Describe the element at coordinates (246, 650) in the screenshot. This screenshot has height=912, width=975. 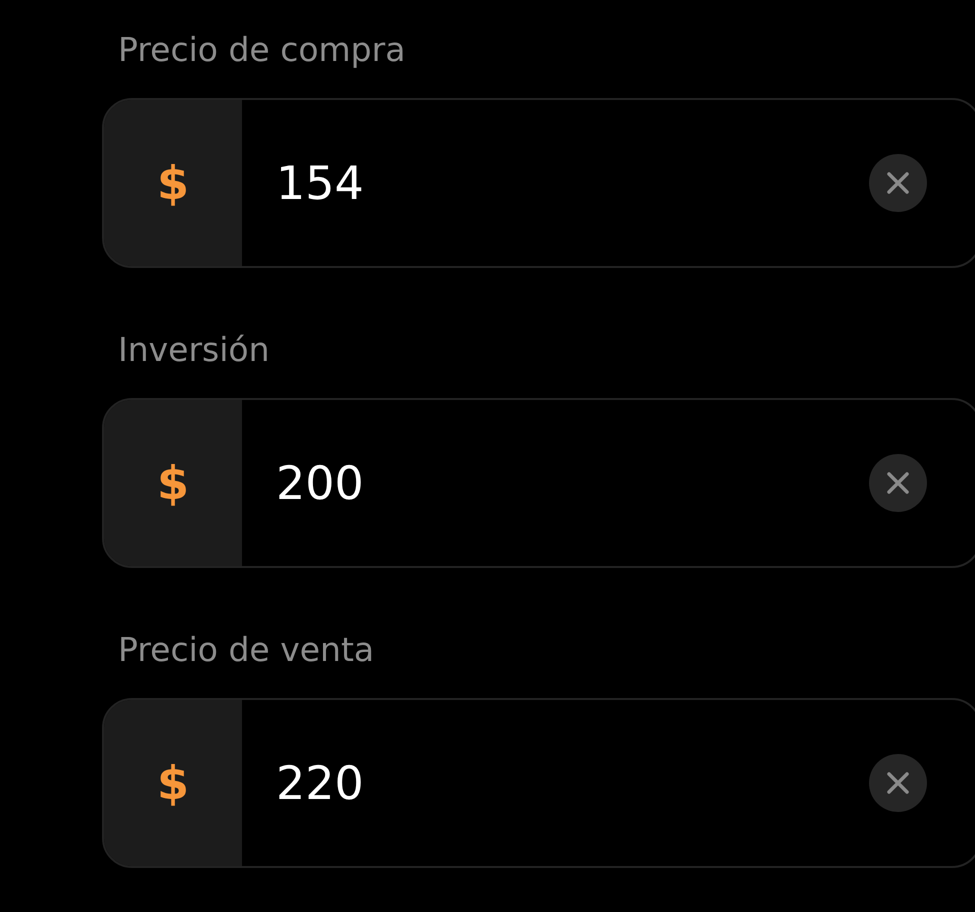
I see `field-label: Precio de venta` at that location.